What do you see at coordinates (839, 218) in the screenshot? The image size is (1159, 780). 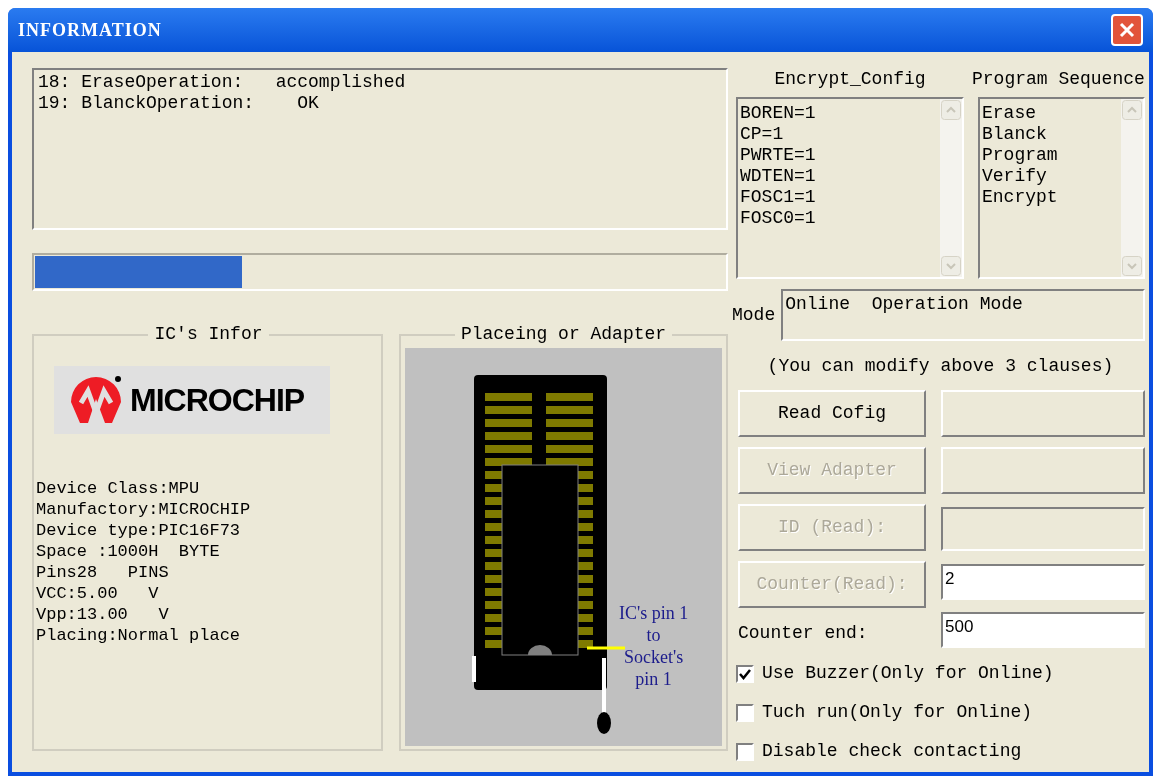 I see `list-item: FOSC0=1` at bounding box center [839, 218].